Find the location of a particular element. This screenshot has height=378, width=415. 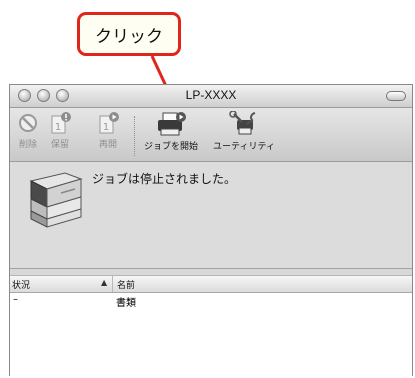

utility-button: ユーティリティ is located at coordinates (244, 131).